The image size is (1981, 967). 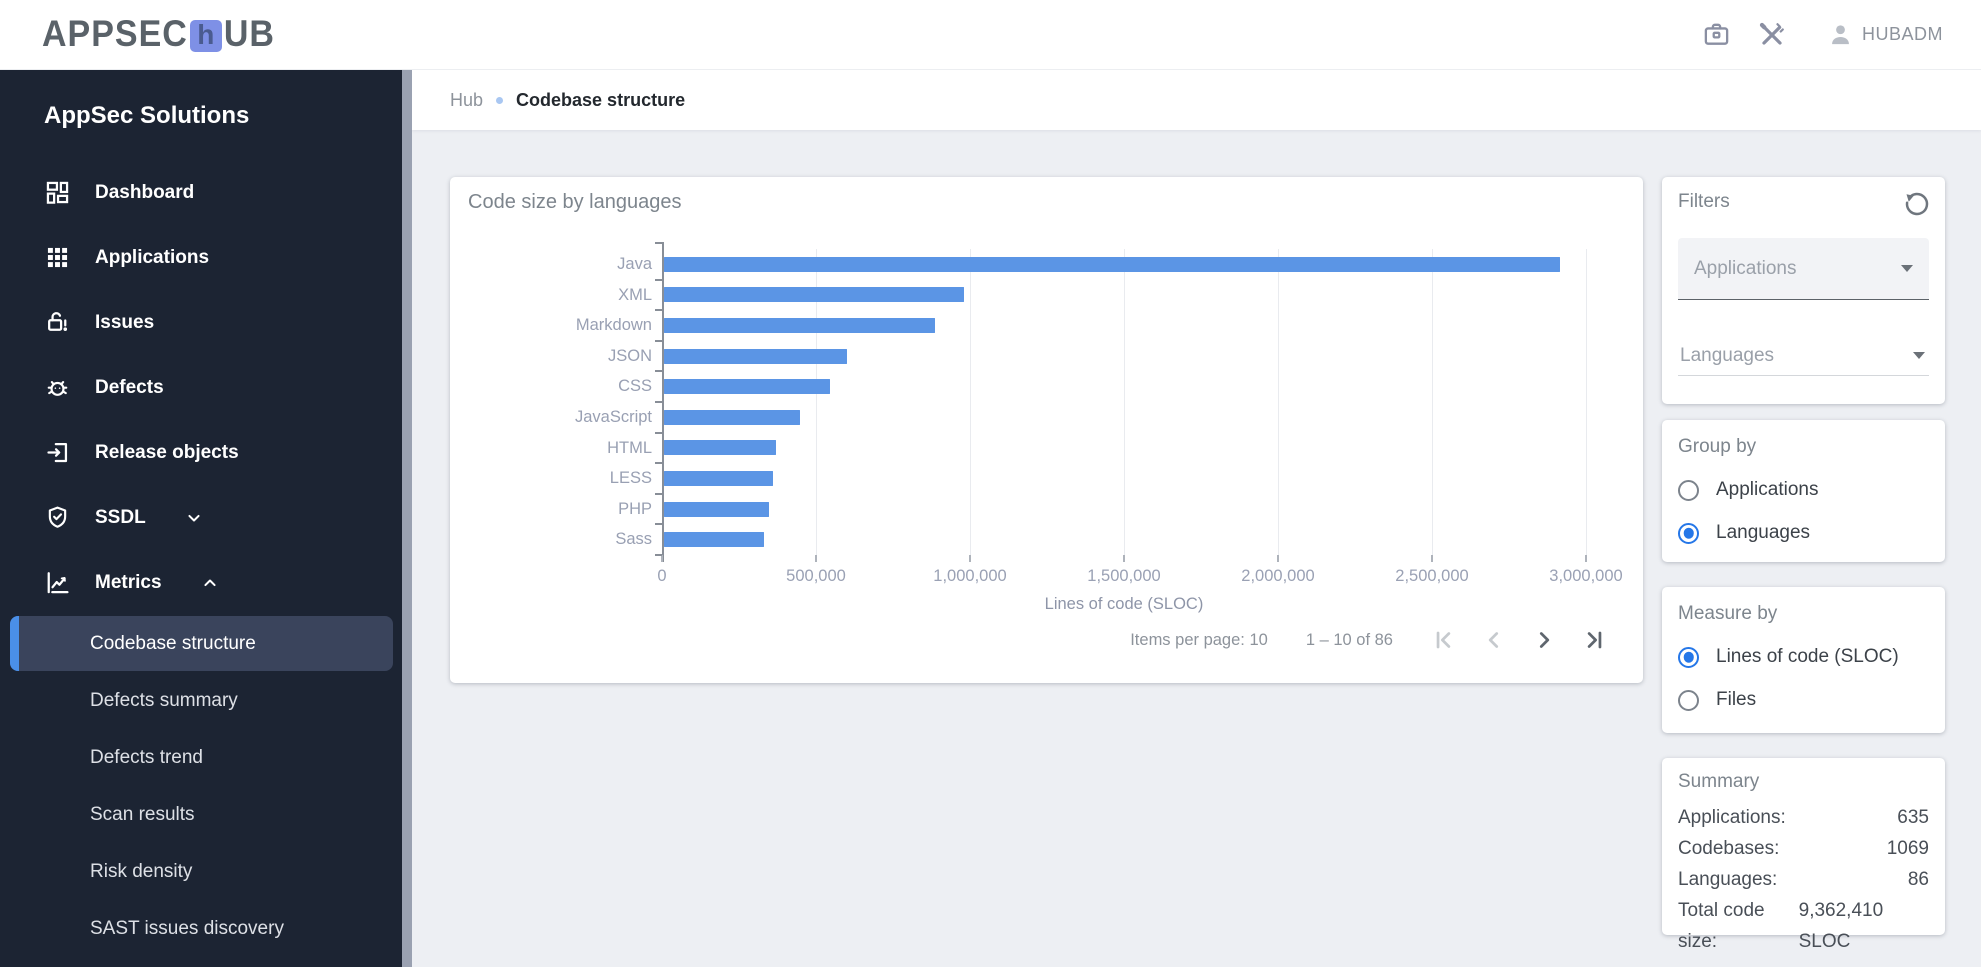 What do you see at coordinates (990, 35) in the screenshot?
I see `app-header: APPSEC h UB HUBADM` at bounding box center [990, 35].